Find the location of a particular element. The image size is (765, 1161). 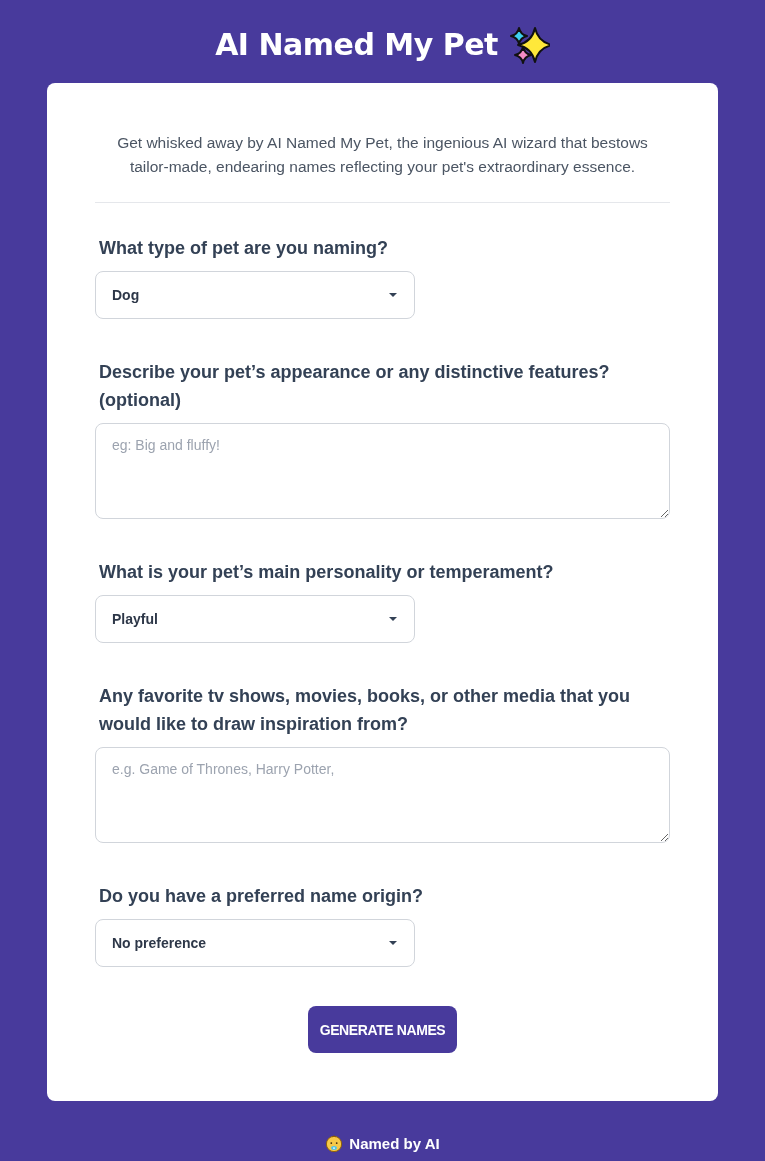

text-area-field: e.g. Game of Thrones, Harry Potter, is located at coordinates (382, 795).